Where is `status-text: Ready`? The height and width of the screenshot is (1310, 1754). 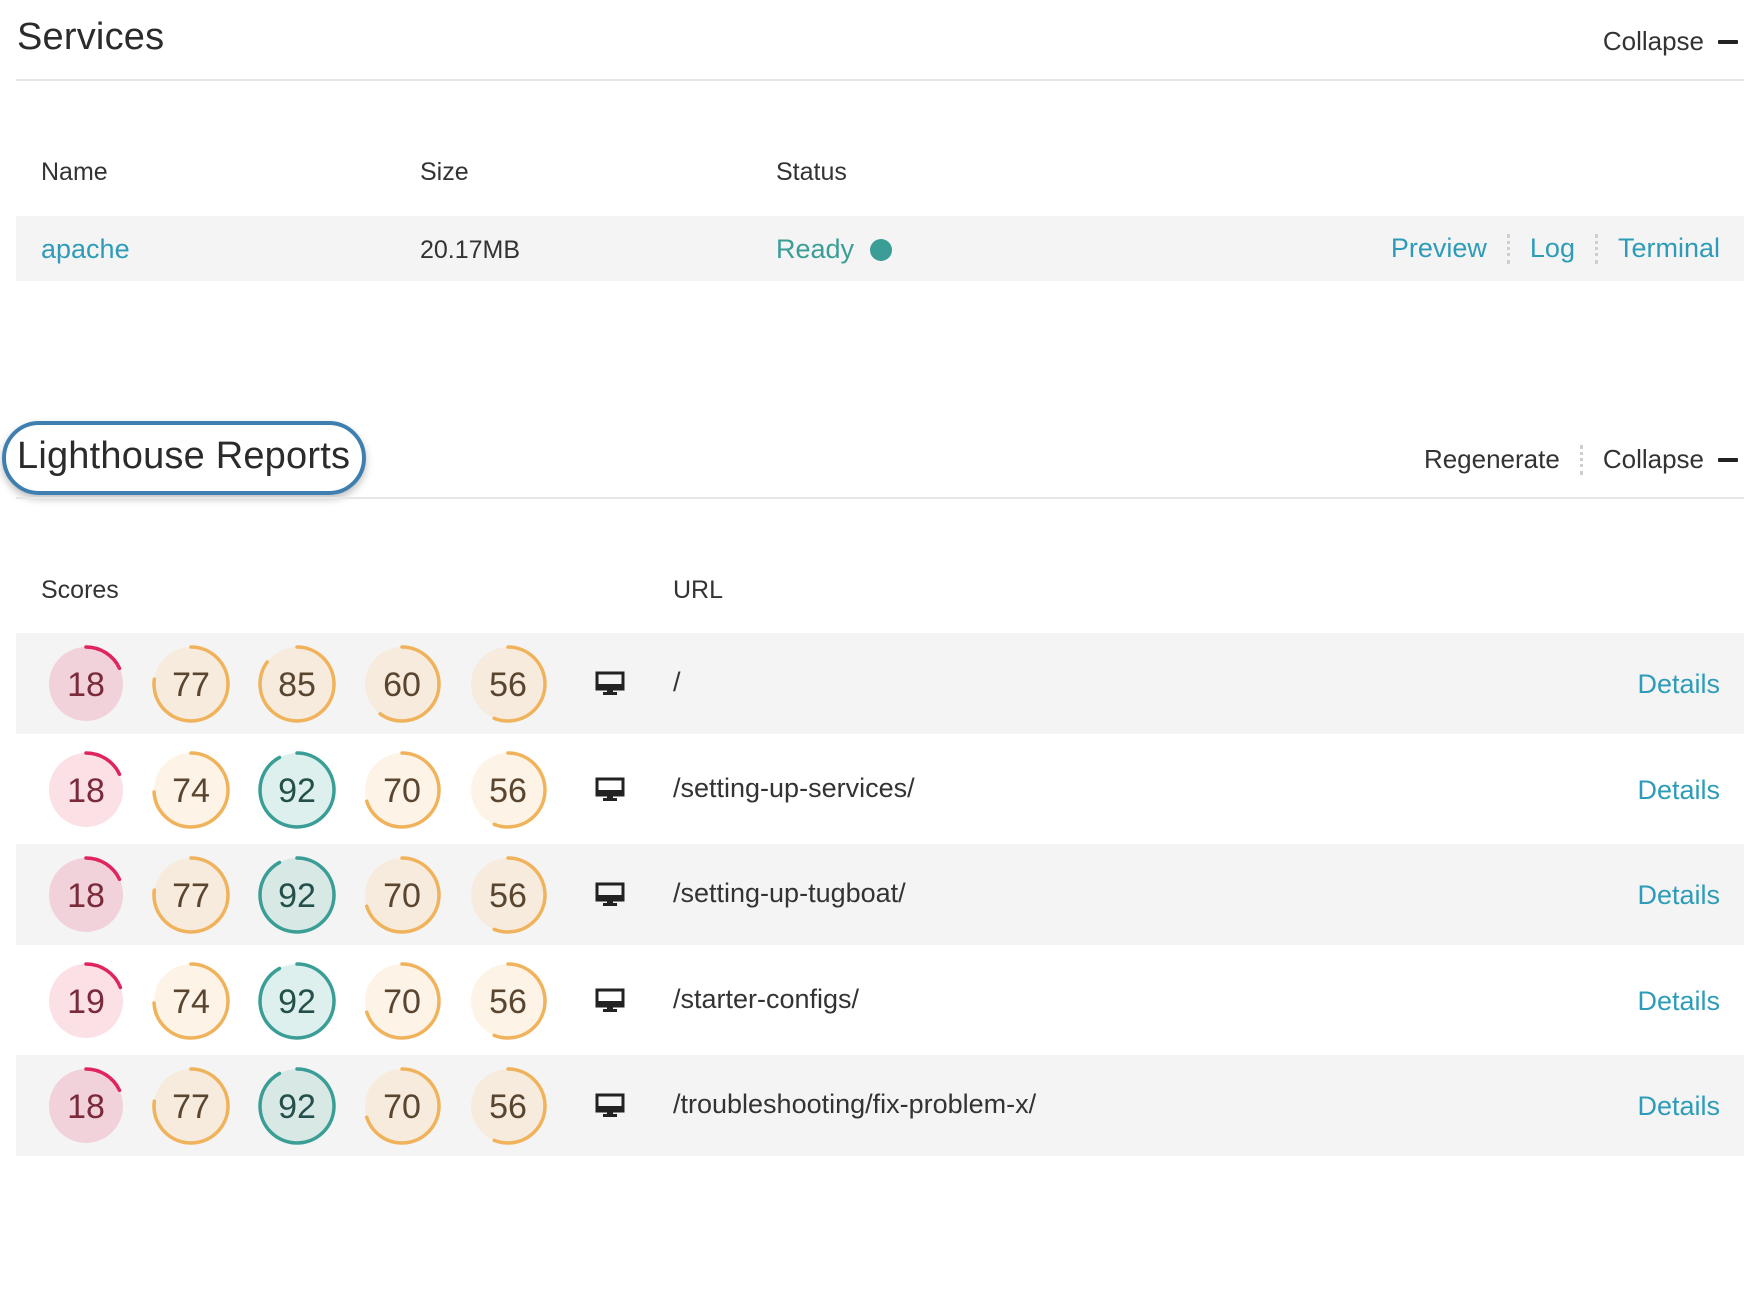
status-text: Ready is located at coordinates (815, 249).